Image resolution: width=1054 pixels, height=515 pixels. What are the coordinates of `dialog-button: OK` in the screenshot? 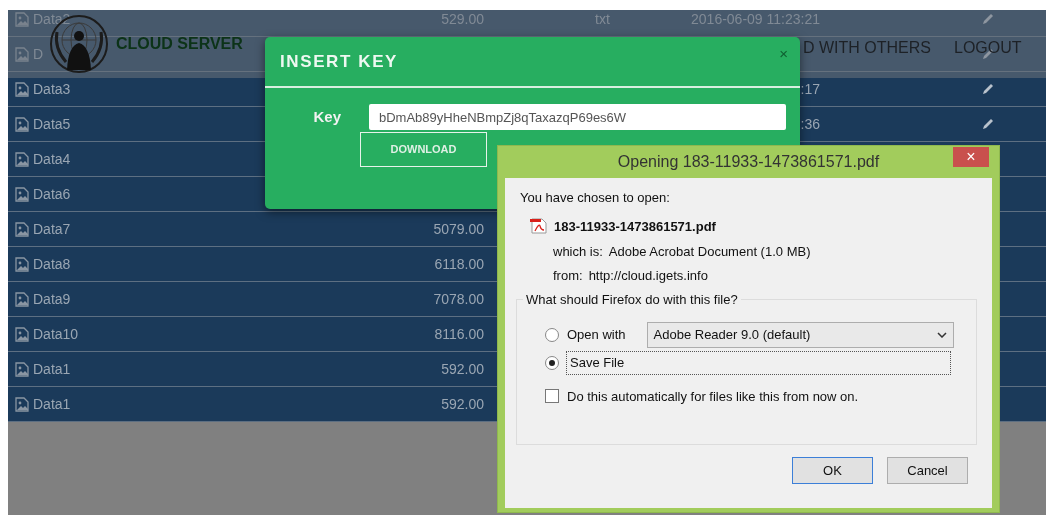 It's located at (832, 470).